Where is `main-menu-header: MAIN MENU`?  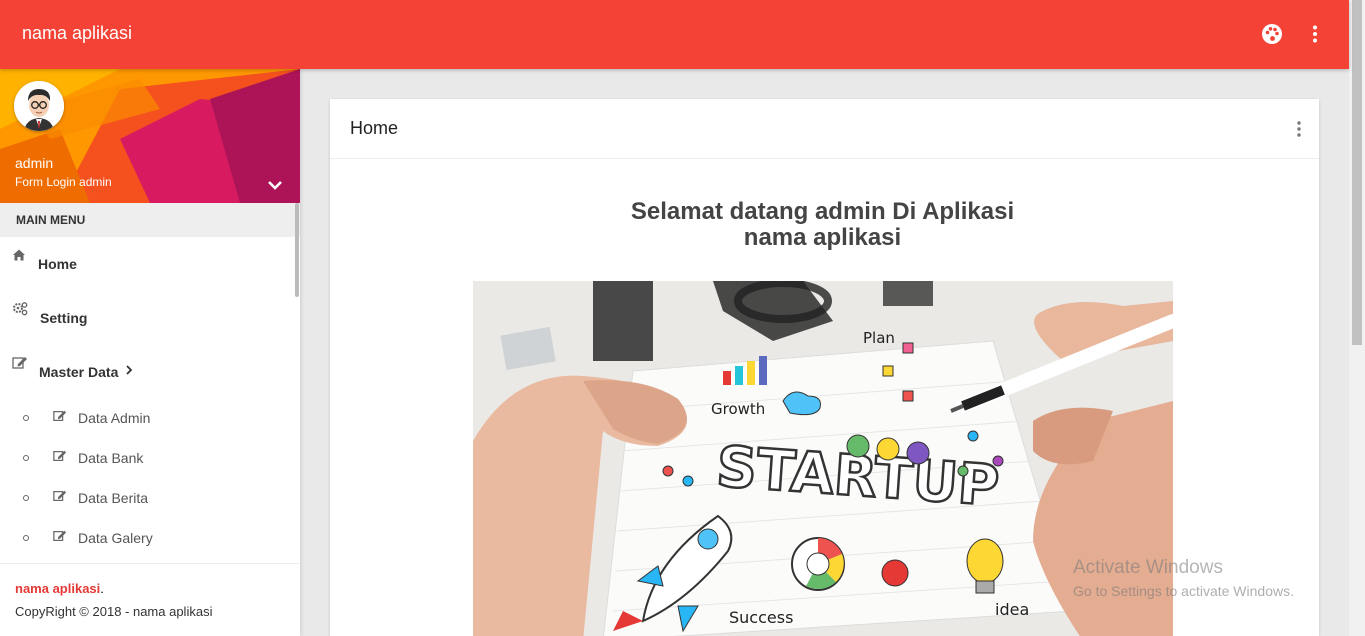 main-menu-header: MAIN MENU is located at coordinates (150, 220).